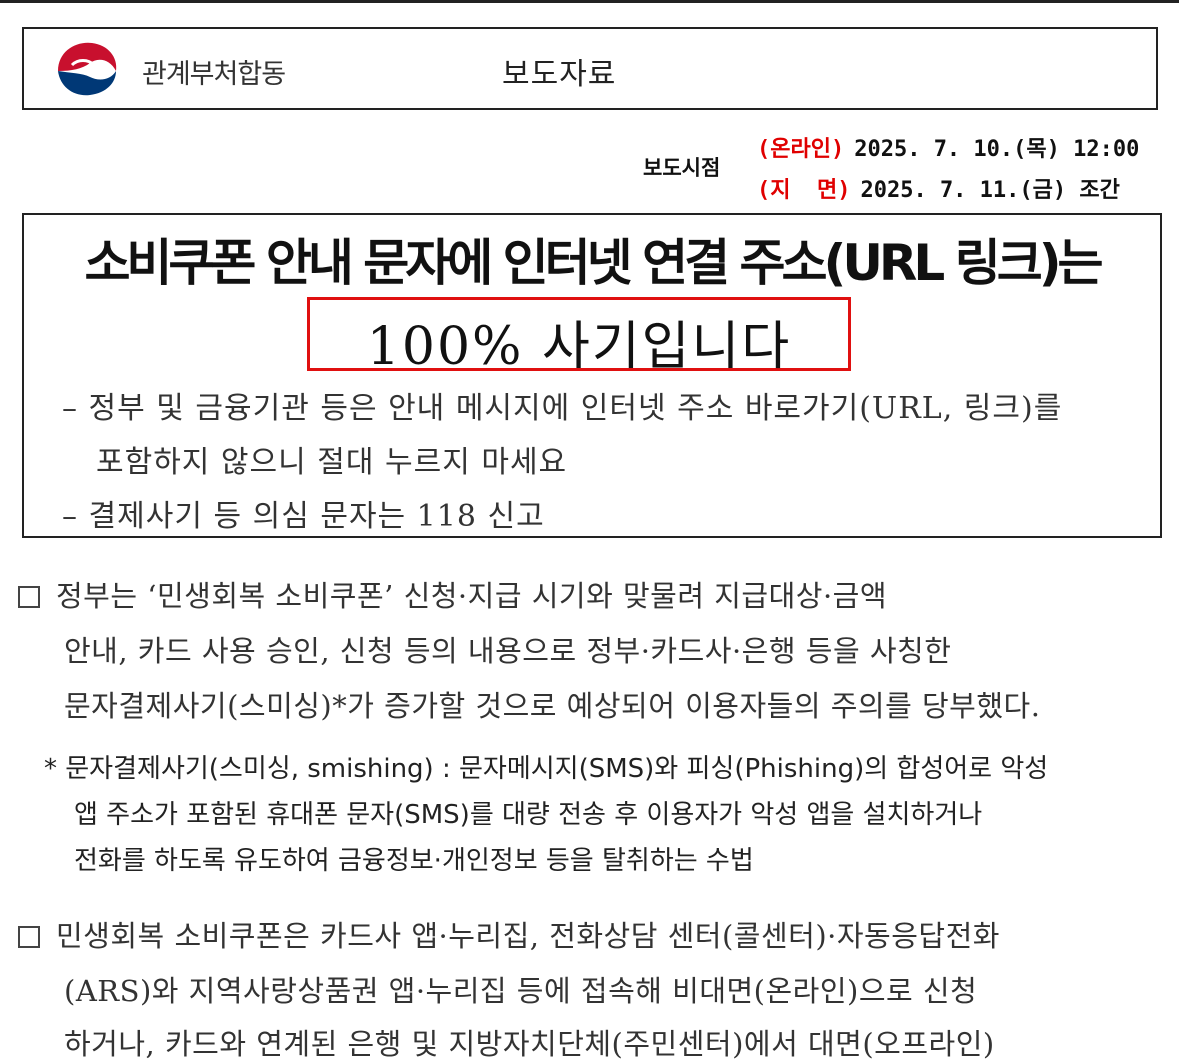  What do you see at coordinates (303, 516) in the screenshot?
I see `subheadline-2: – 결제사기 등 의심 문자는 118 신고` at bounding box center [303, 516].